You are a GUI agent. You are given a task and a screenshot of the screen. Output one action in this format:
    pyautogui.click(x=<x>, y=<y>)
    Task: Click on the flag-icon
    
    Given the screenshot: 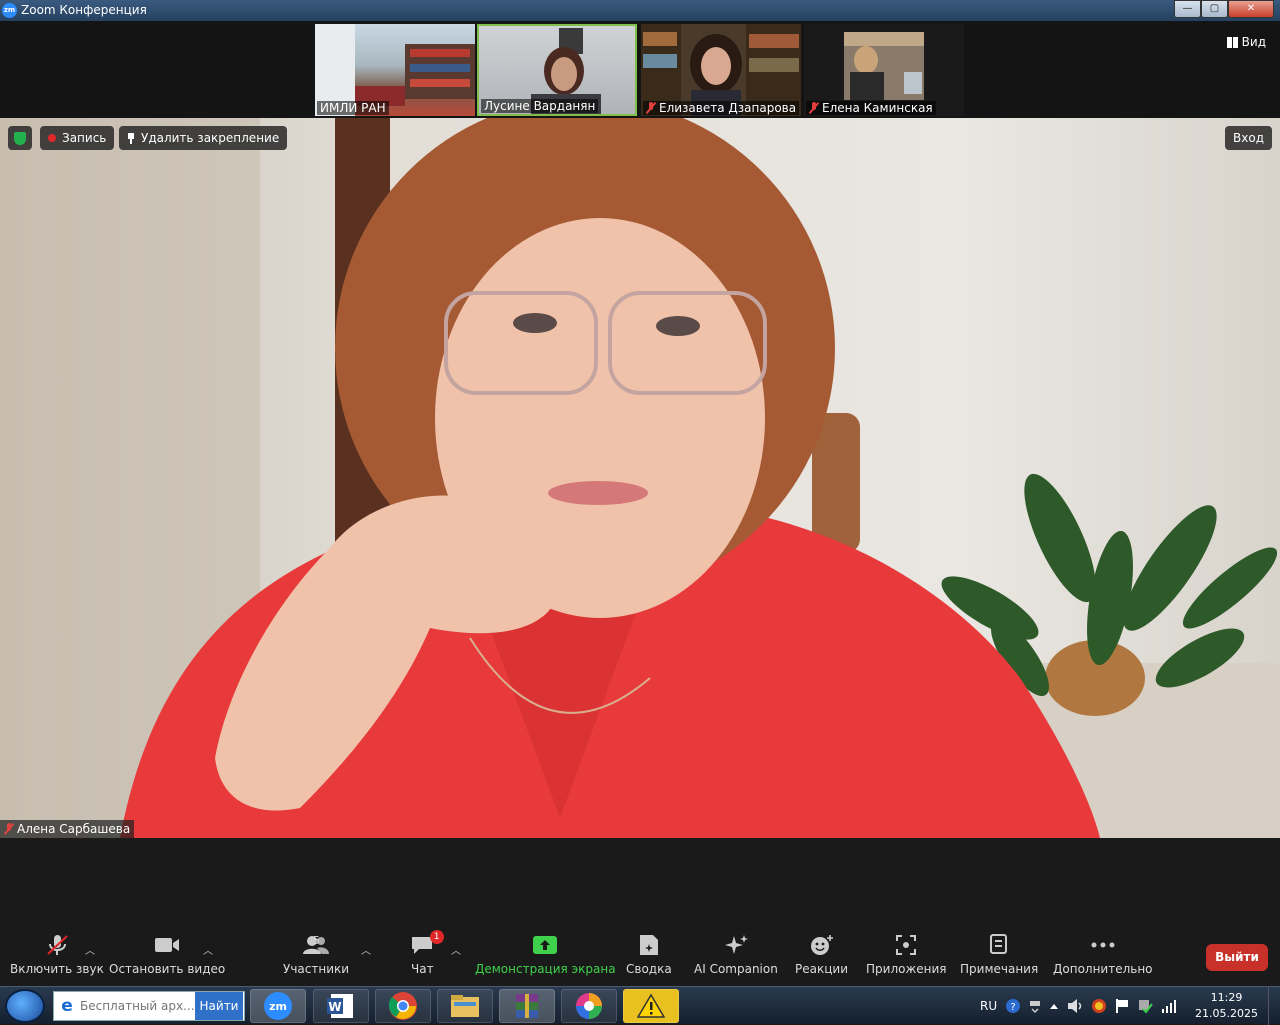 What is the action you would take?
    pyautogui.click(x=1122, y=1006)
    